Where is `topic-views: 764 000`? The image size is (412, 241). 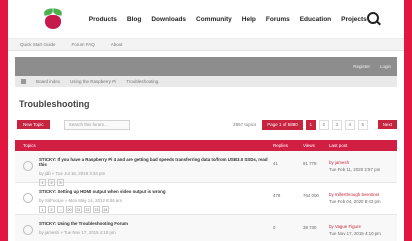
topic-views: 764 000 is located at coordinates (311, 195).